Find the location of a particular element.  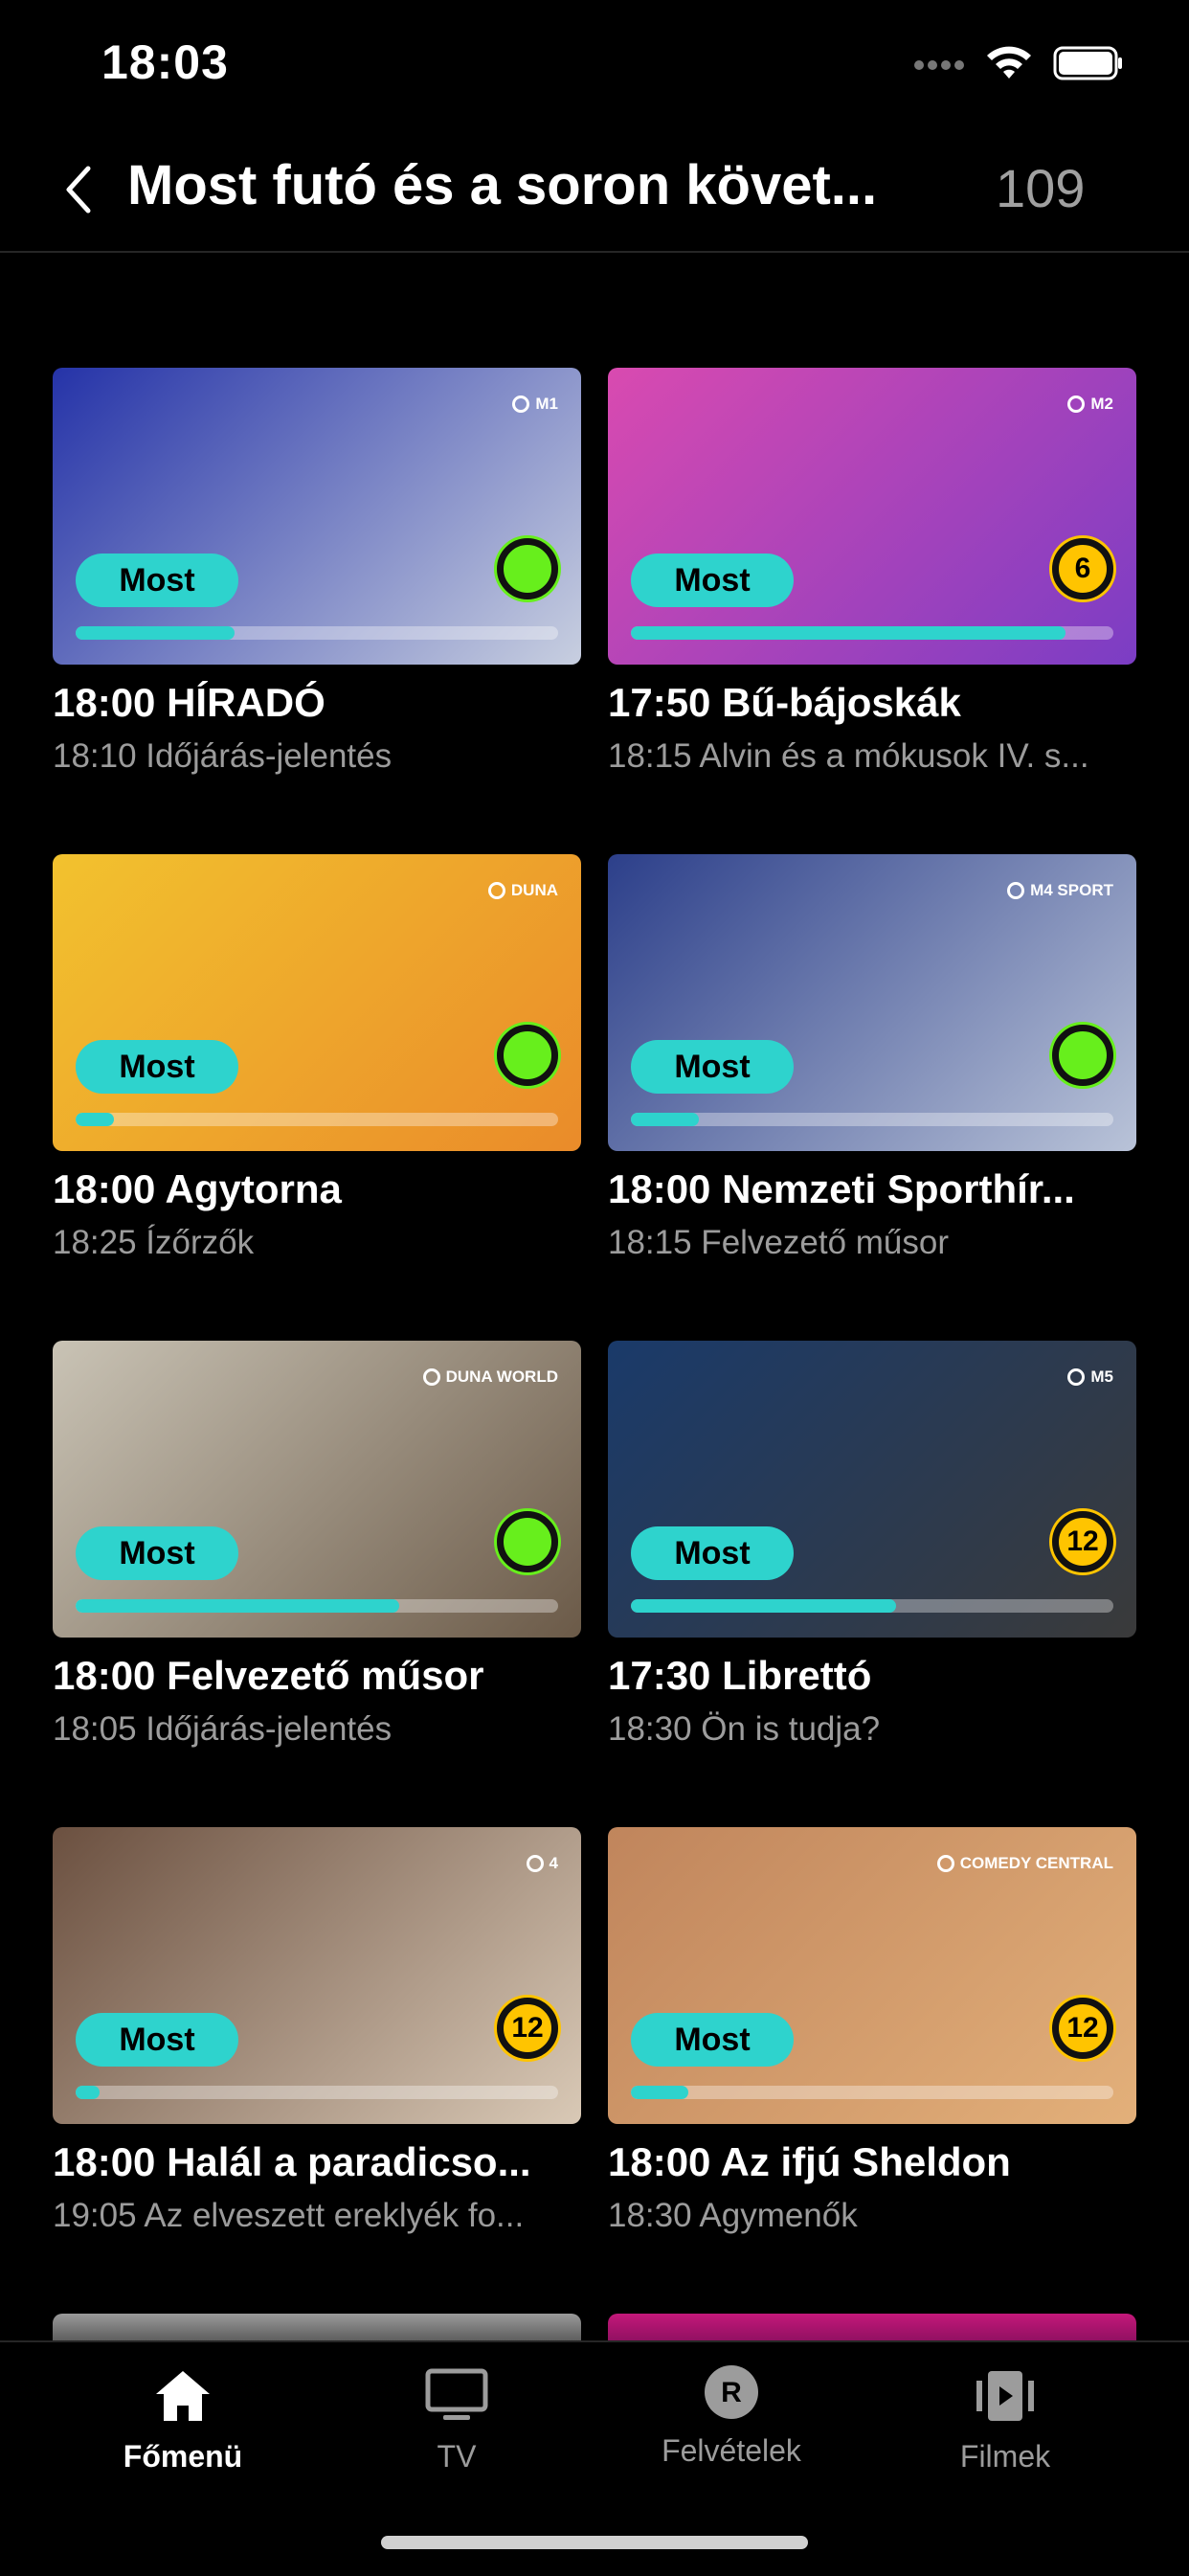

battery-icon is located at coordinates (1087, 63).